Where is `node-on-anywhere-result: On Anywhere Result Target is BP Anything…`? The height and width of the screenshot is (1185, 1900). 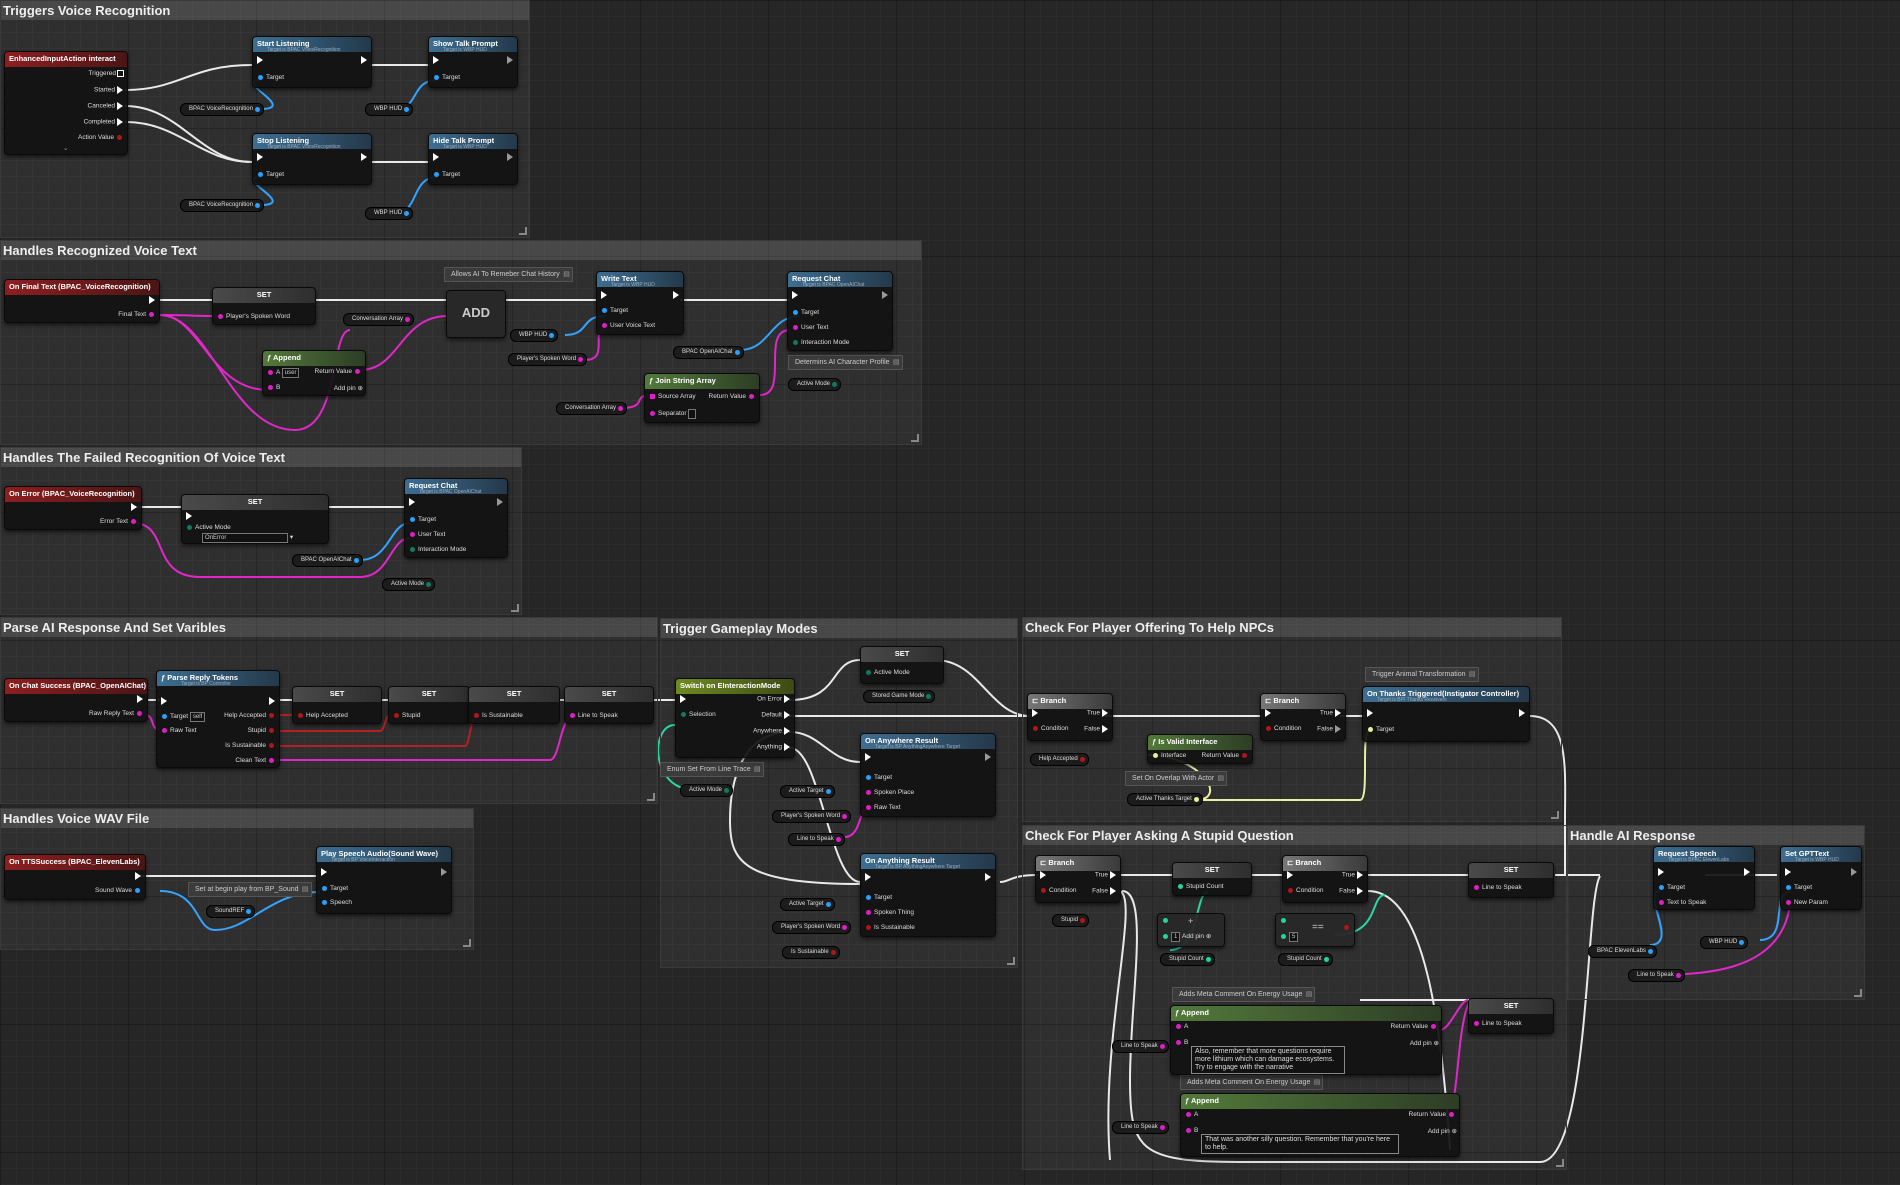 node-on-anywhere-result: On Anywhere Result Target is BP Anything… is located at coordinates (928, 775).